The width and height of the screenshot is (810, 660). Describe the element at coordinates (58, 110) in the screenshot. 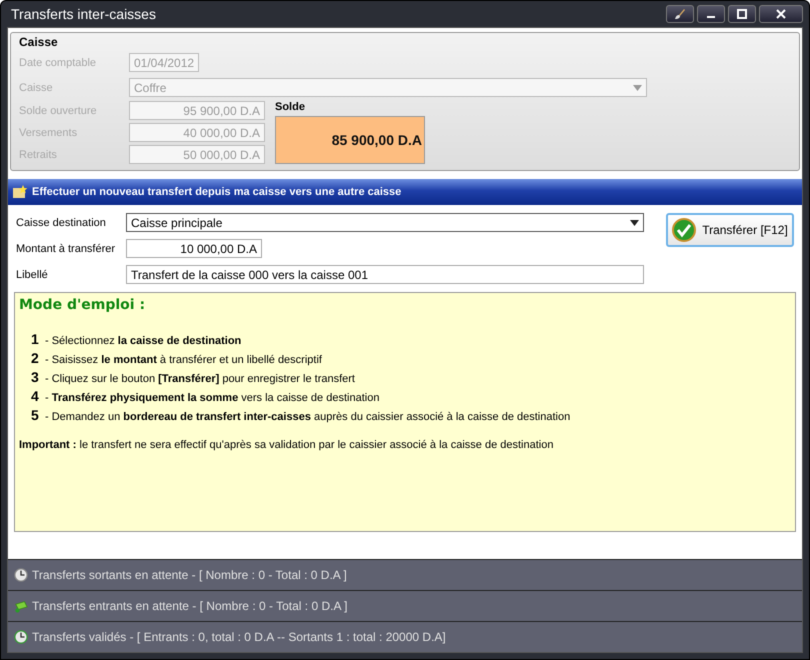

I see `field-label: Solde ouverture` at that location.